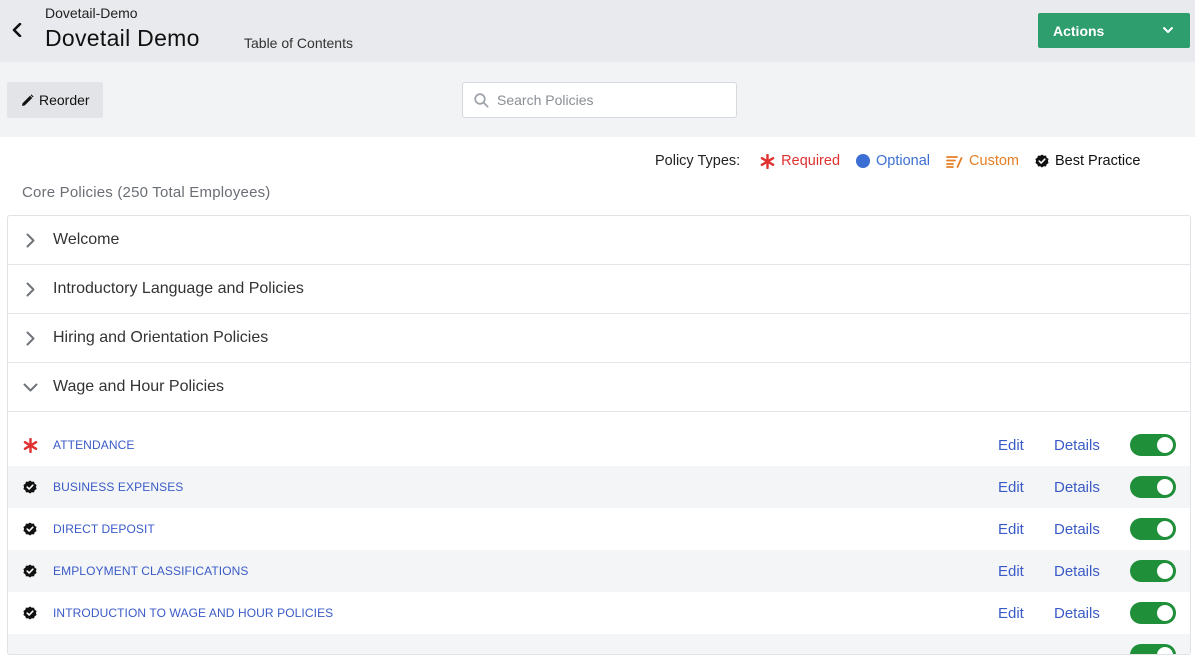  I want to click on chevron-left-icon, so click(17, 30).